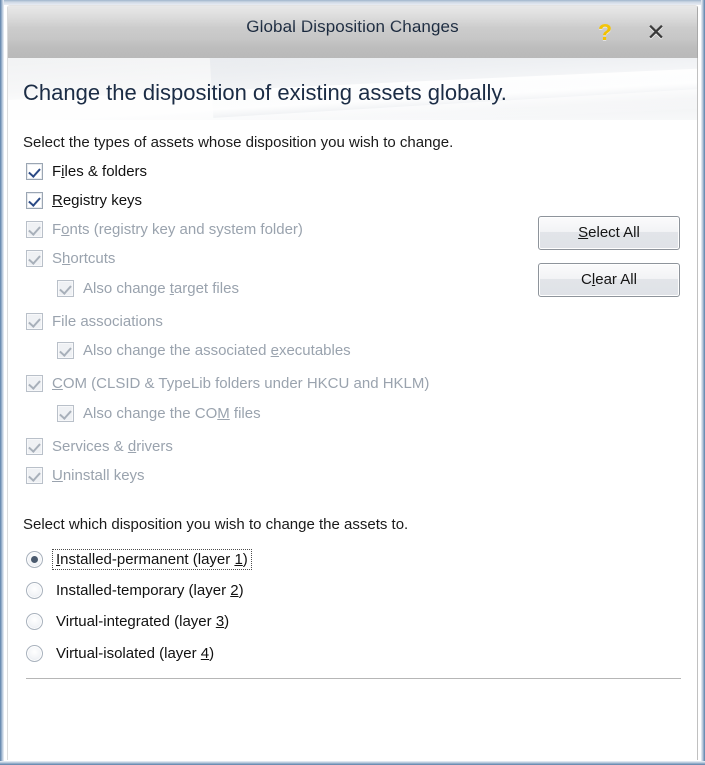 Image resolution: width=705 pixels, height=765 pixels. I want to click on radio-label: Virtual-integrated (layer 3), so click(143, 621).